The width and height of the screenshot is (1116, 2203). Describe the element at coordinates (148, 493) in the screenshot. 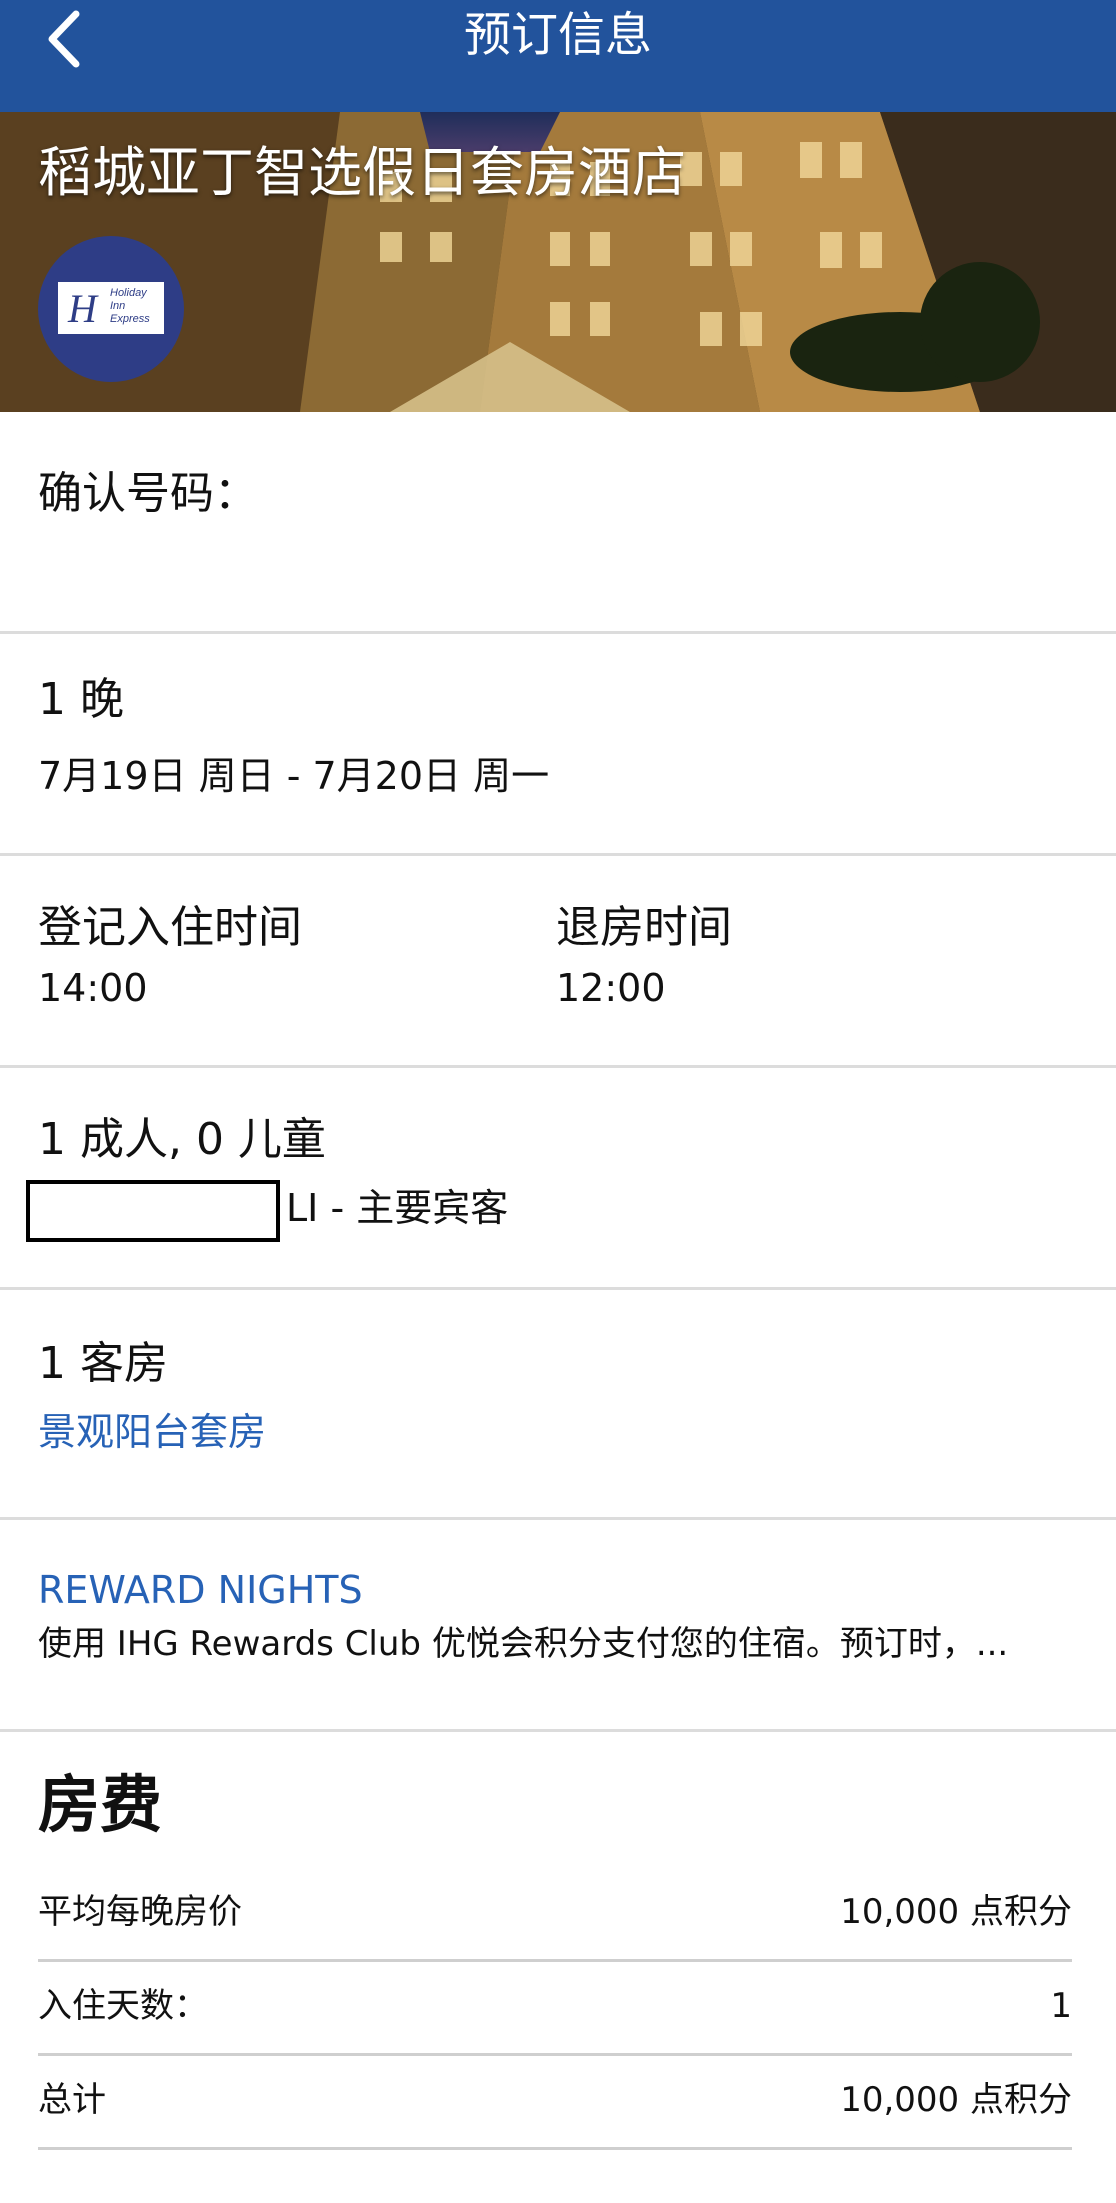

I see `confirmation-label: 确认号码：` at that location.